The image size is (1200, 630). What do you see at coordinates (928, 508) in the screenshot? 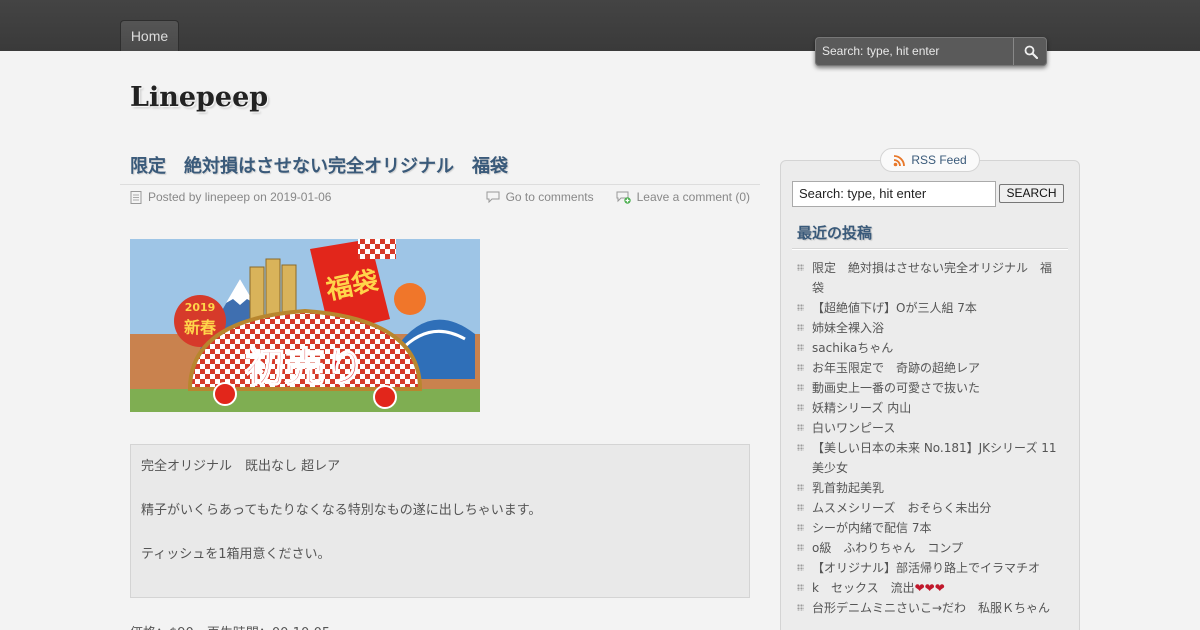
I see `recent-post-item: ムスメシリーズ おそらく未出分` at bounding box center [928, 508].